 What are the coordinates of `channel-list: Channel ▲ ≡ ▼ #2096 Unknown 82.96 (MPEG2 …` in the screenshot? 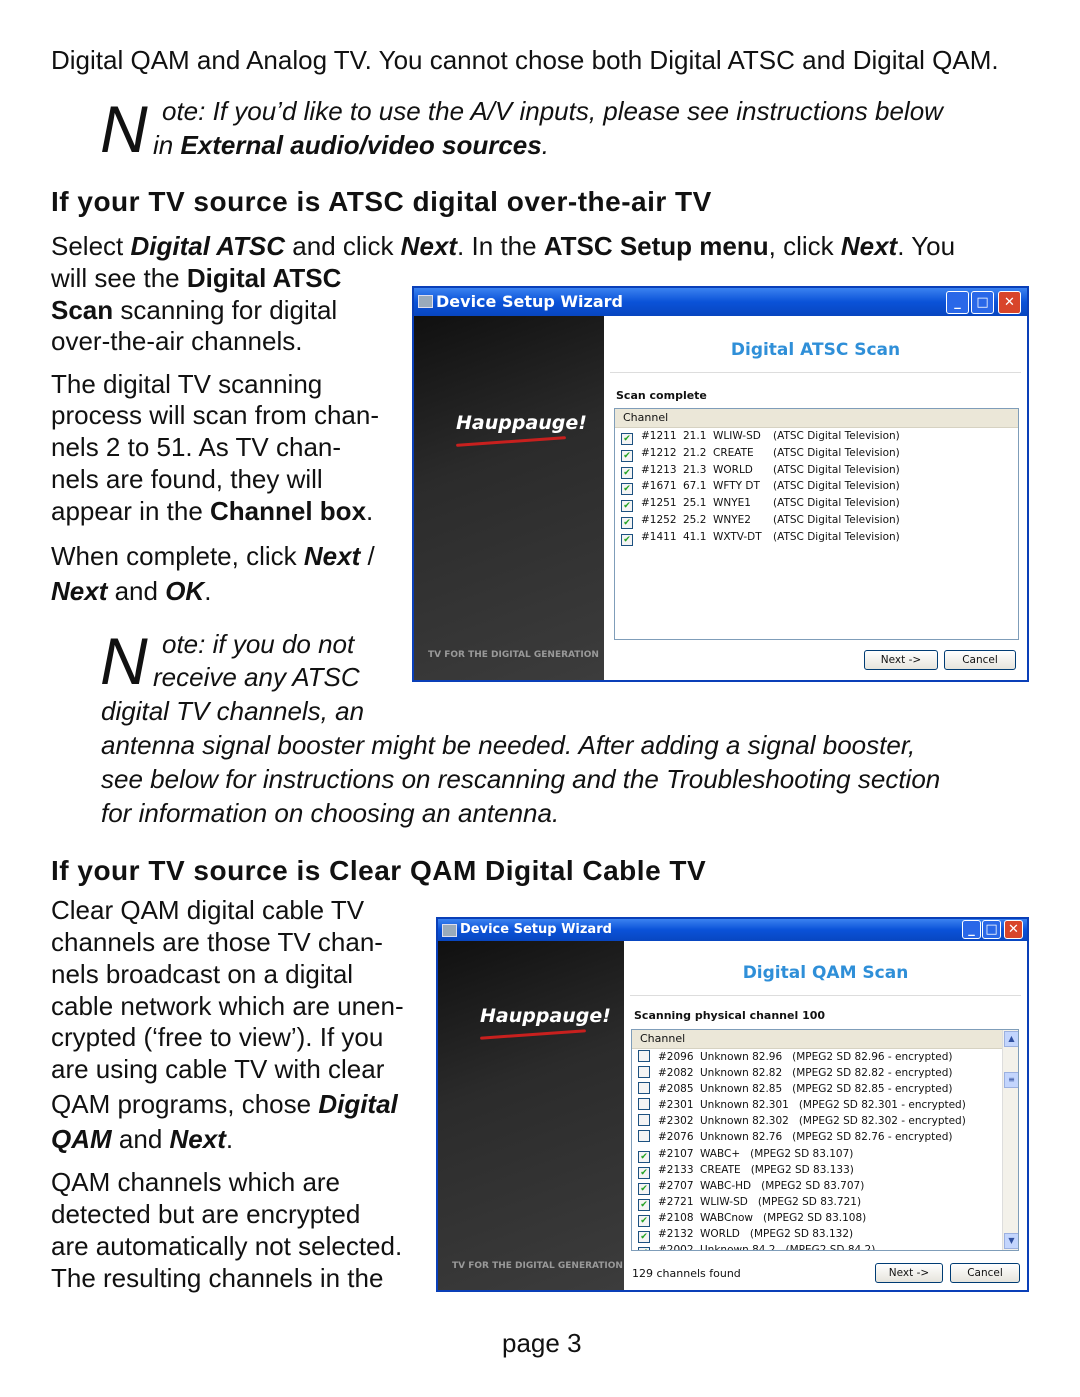 It's located at (825, 1140).